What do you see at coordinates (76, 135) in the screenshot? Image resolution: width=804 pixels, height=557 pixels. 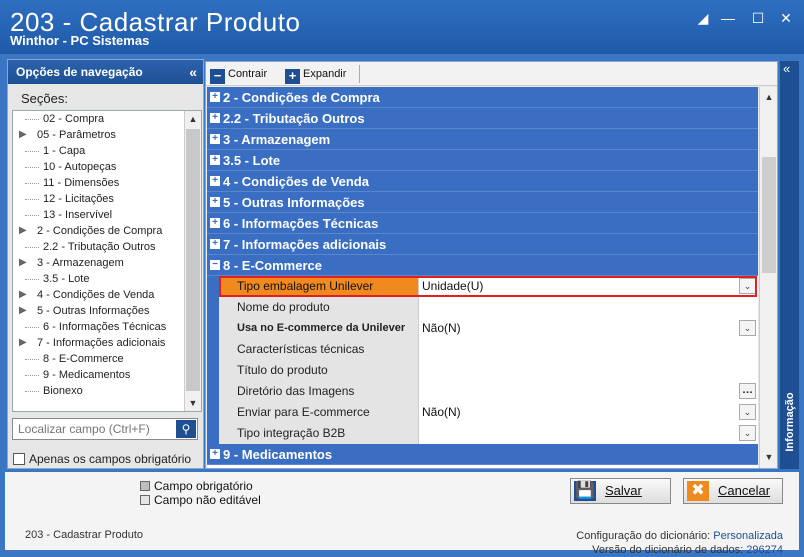 I see `tree-item-label: 05 - Parâmetros` at bounding box center [76, 135].